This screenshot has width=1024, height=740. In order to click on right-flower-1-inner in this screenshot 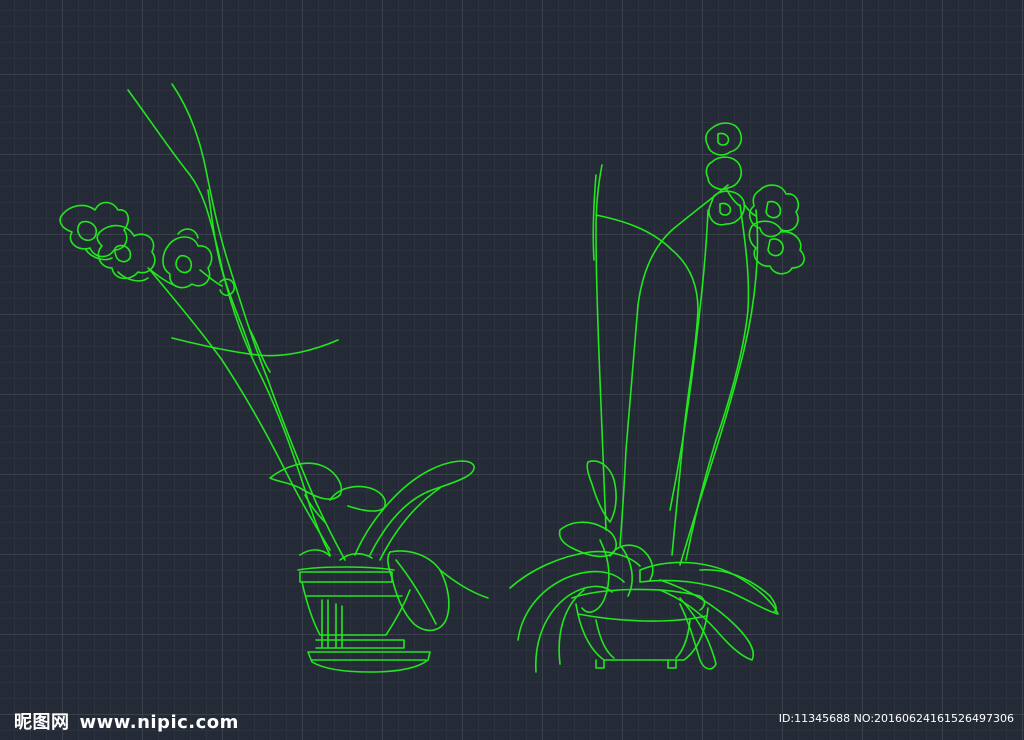, I will do `click(723, 139)`.